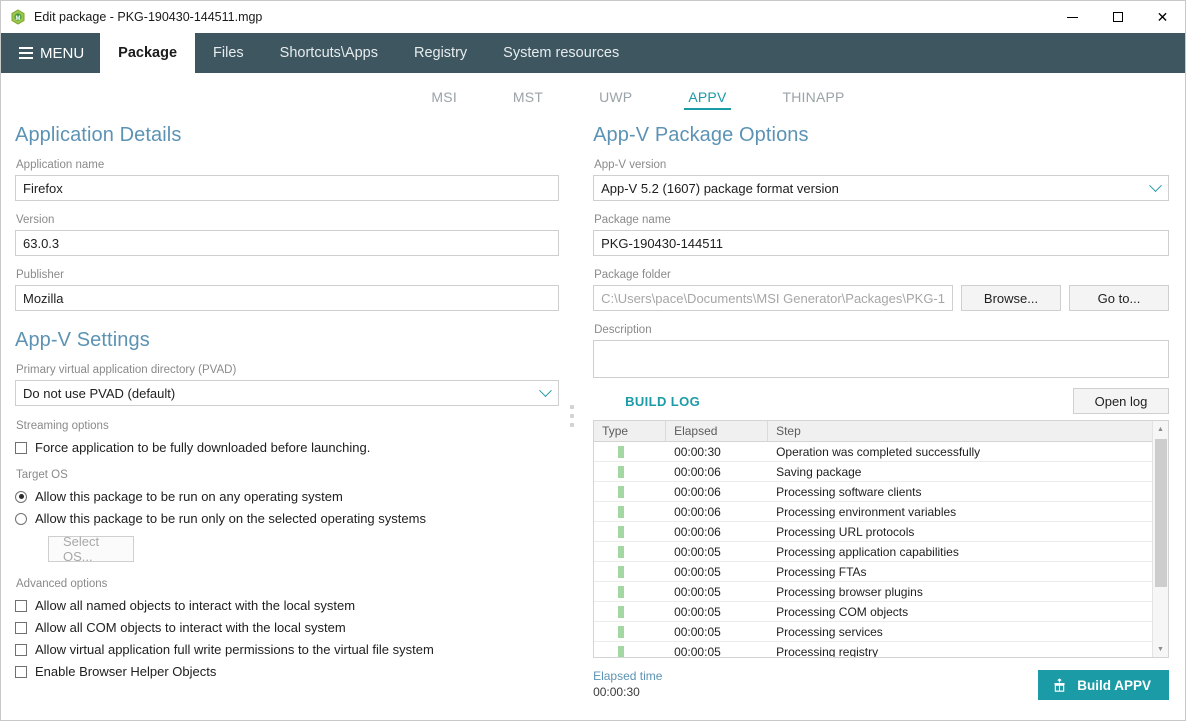 The height and width of the screenshot is (721, 1186). I want to click on tab-shortcuts-apps: Shortcuts\Apps, so click(329, 53).